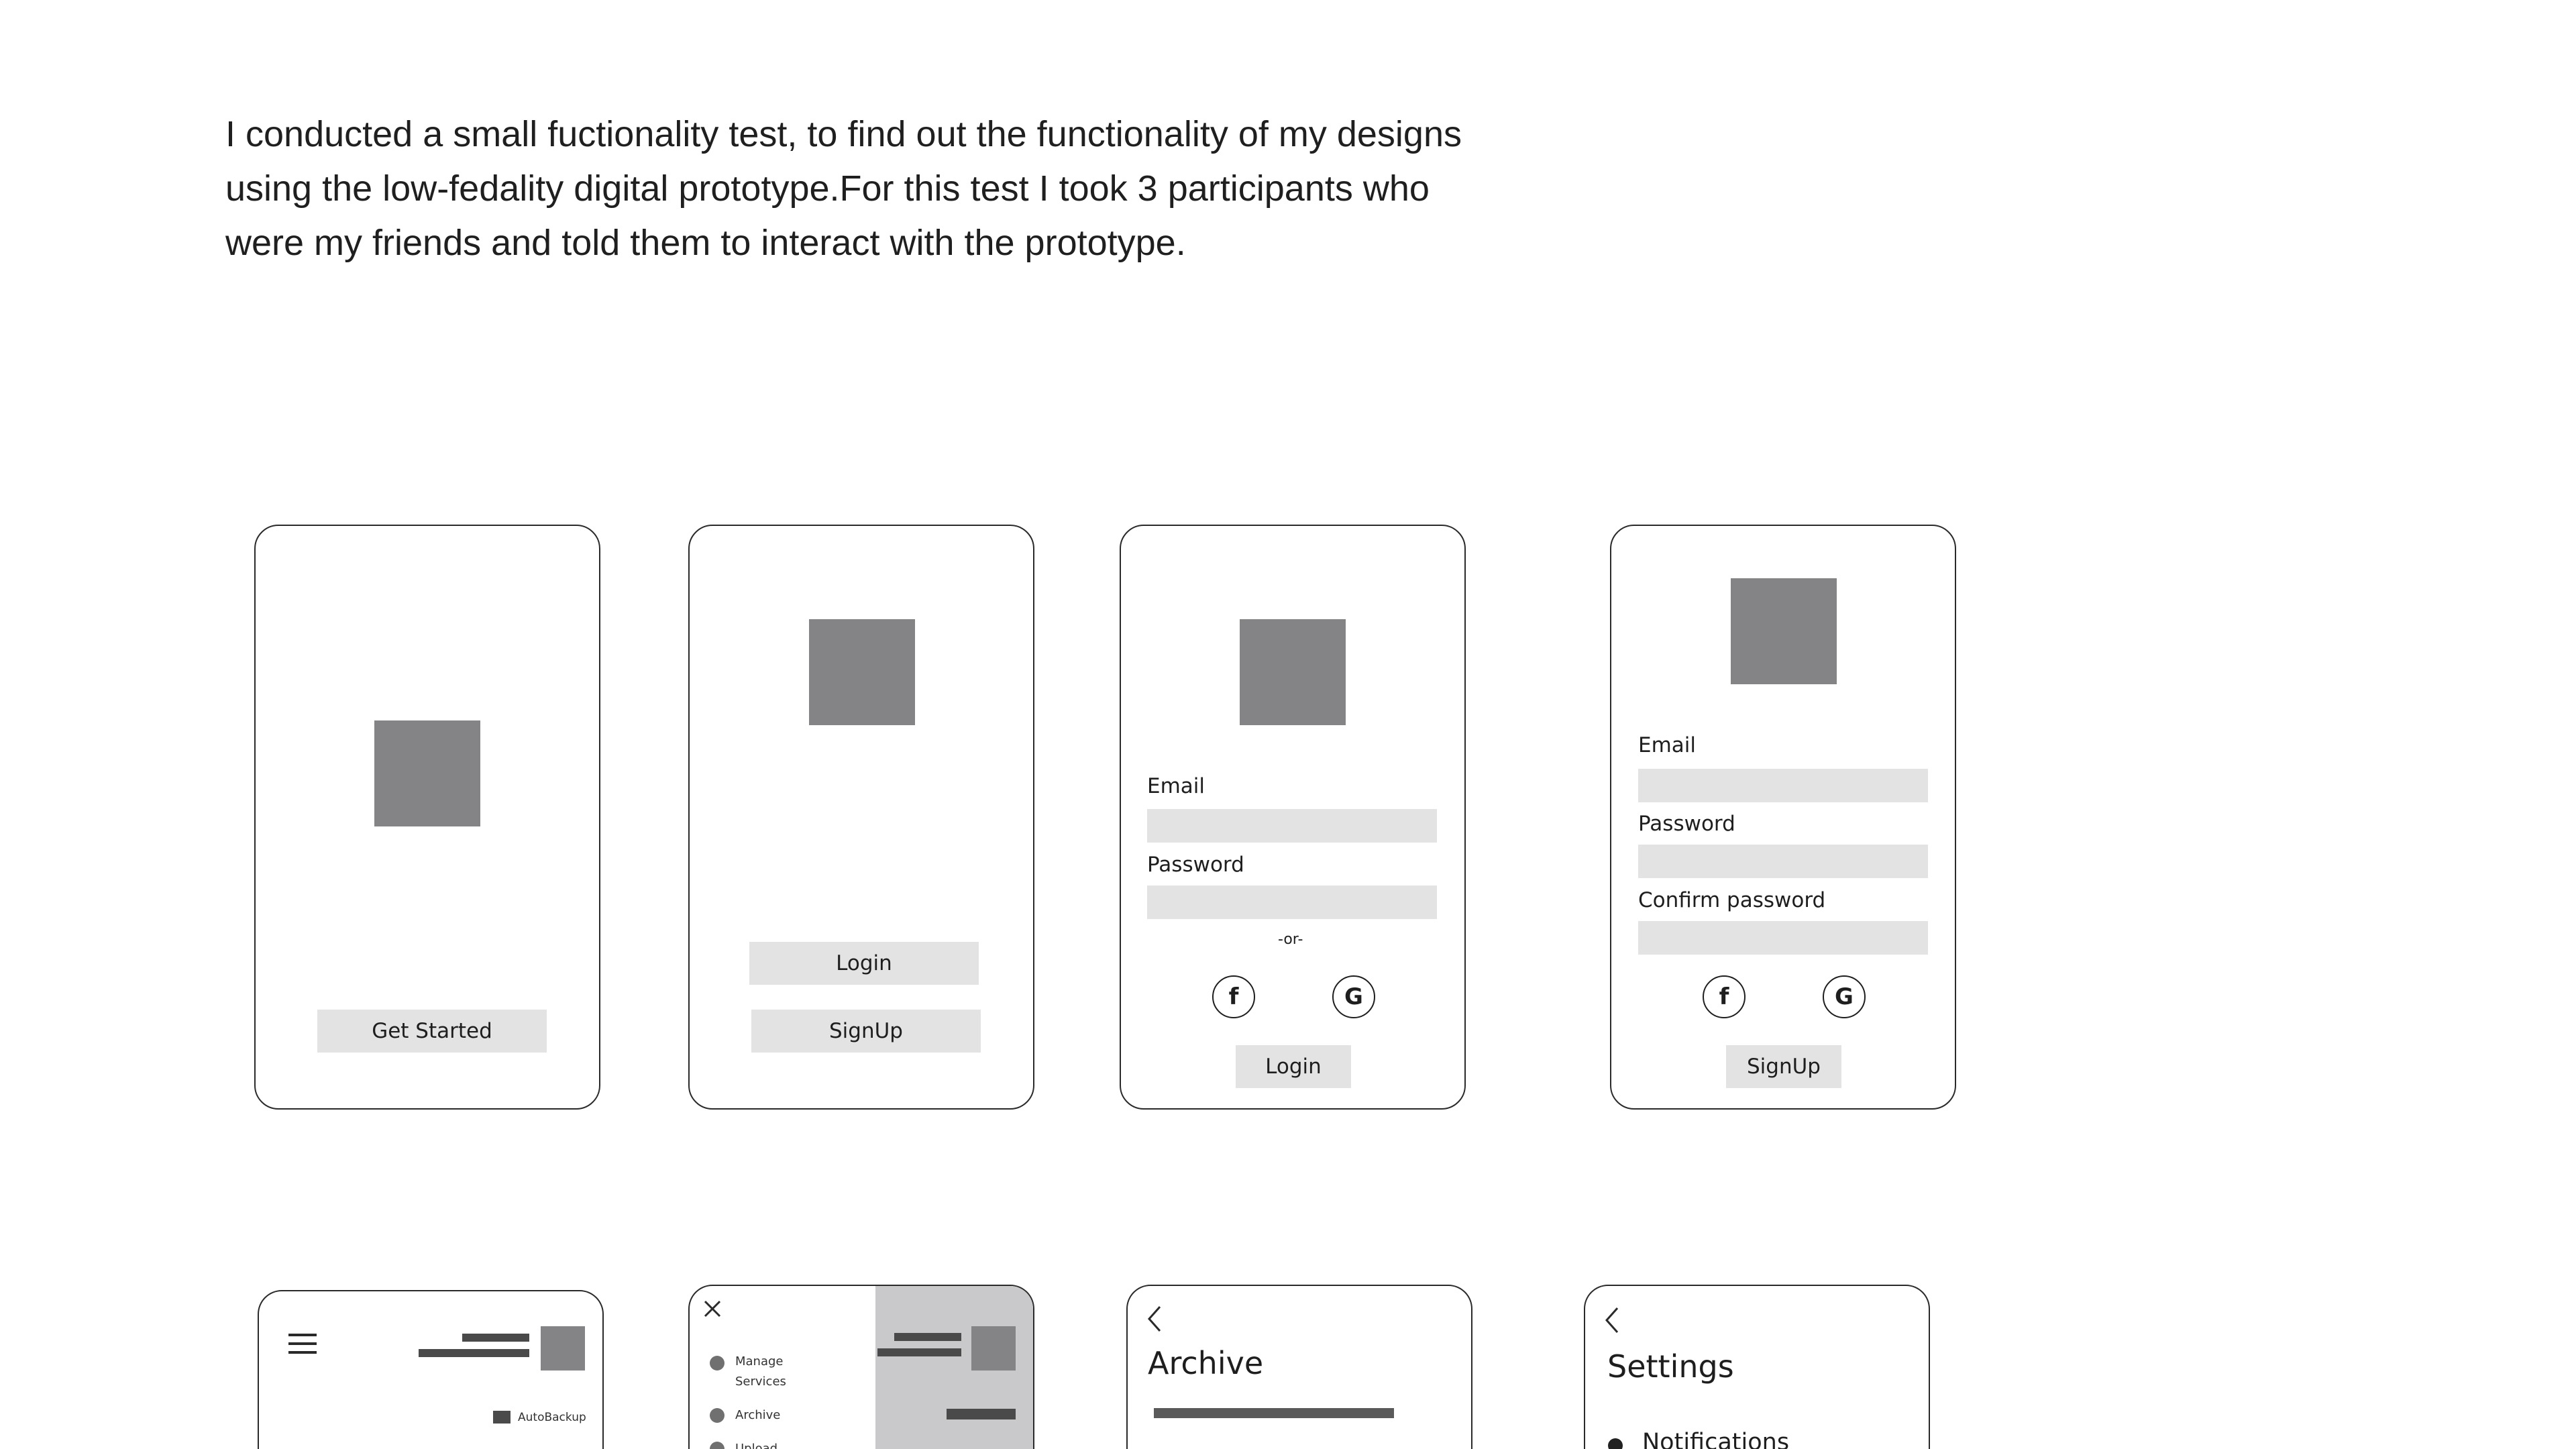 This screenshot has height=1449, width=2576. Describe the element at coordinates (1290, 939) in the screenshot. I see `or-divider: -or-` at that location.